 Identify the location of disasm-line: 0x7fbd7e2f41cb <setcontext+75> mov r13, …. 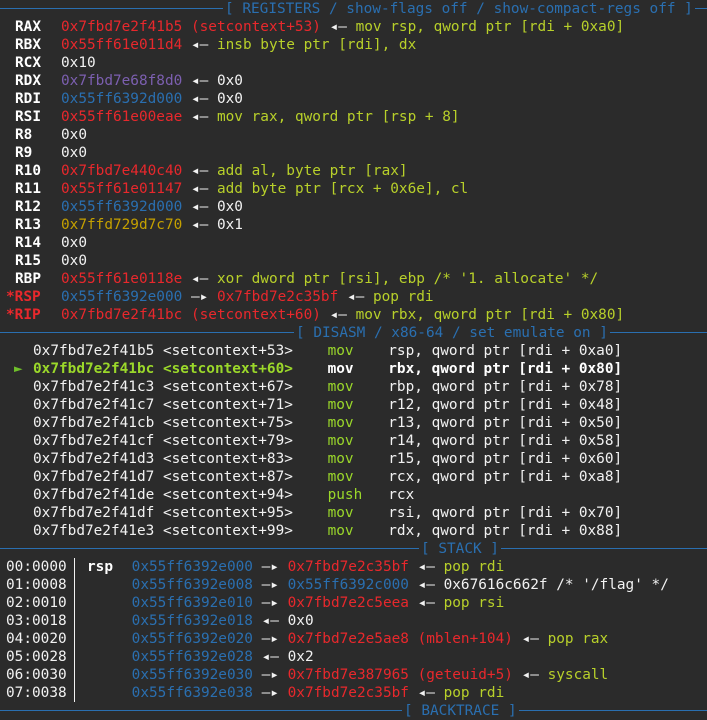
(353, 423).